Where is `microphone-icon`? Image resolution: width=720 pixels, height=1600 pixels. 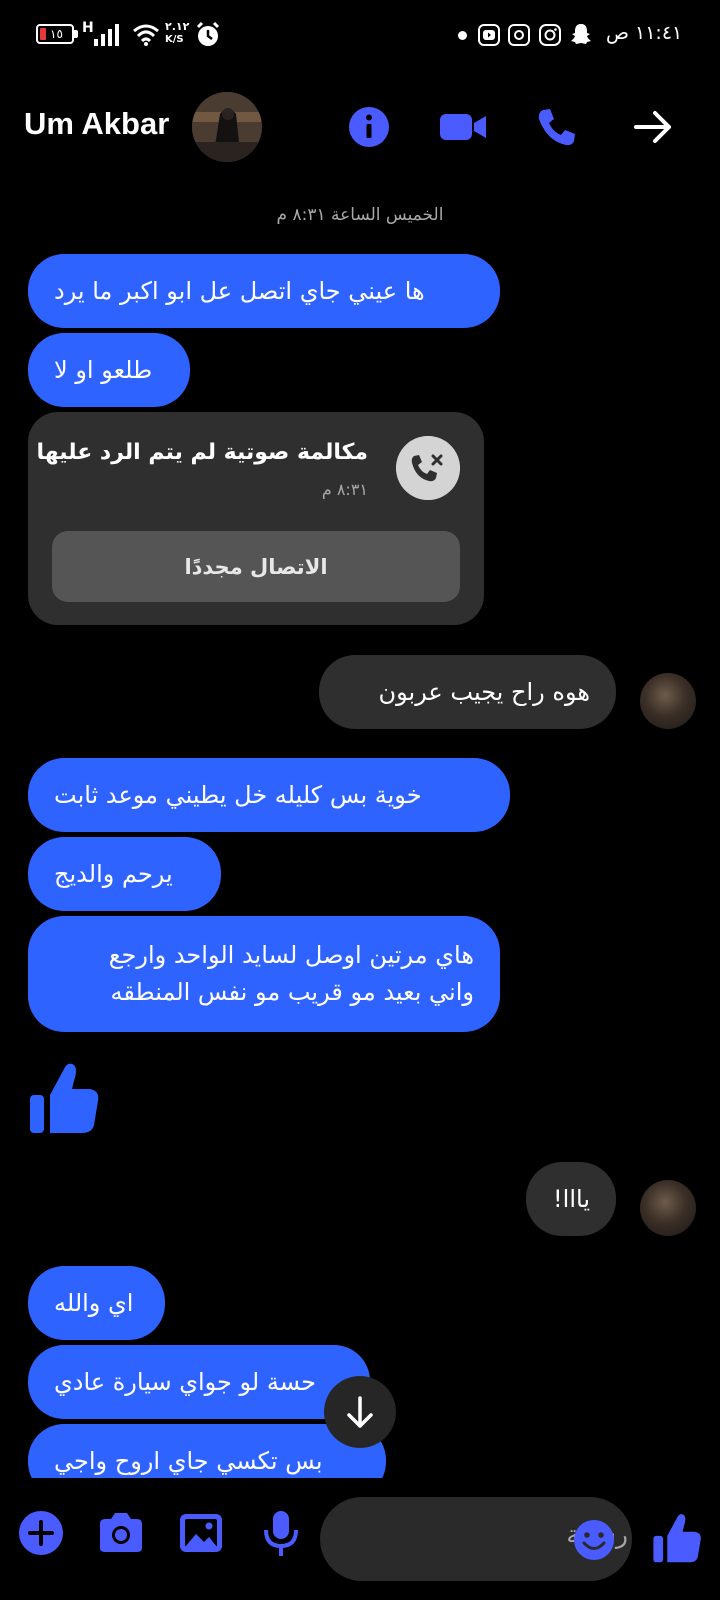
microphone-icon is located at coordinates (281, 1533).